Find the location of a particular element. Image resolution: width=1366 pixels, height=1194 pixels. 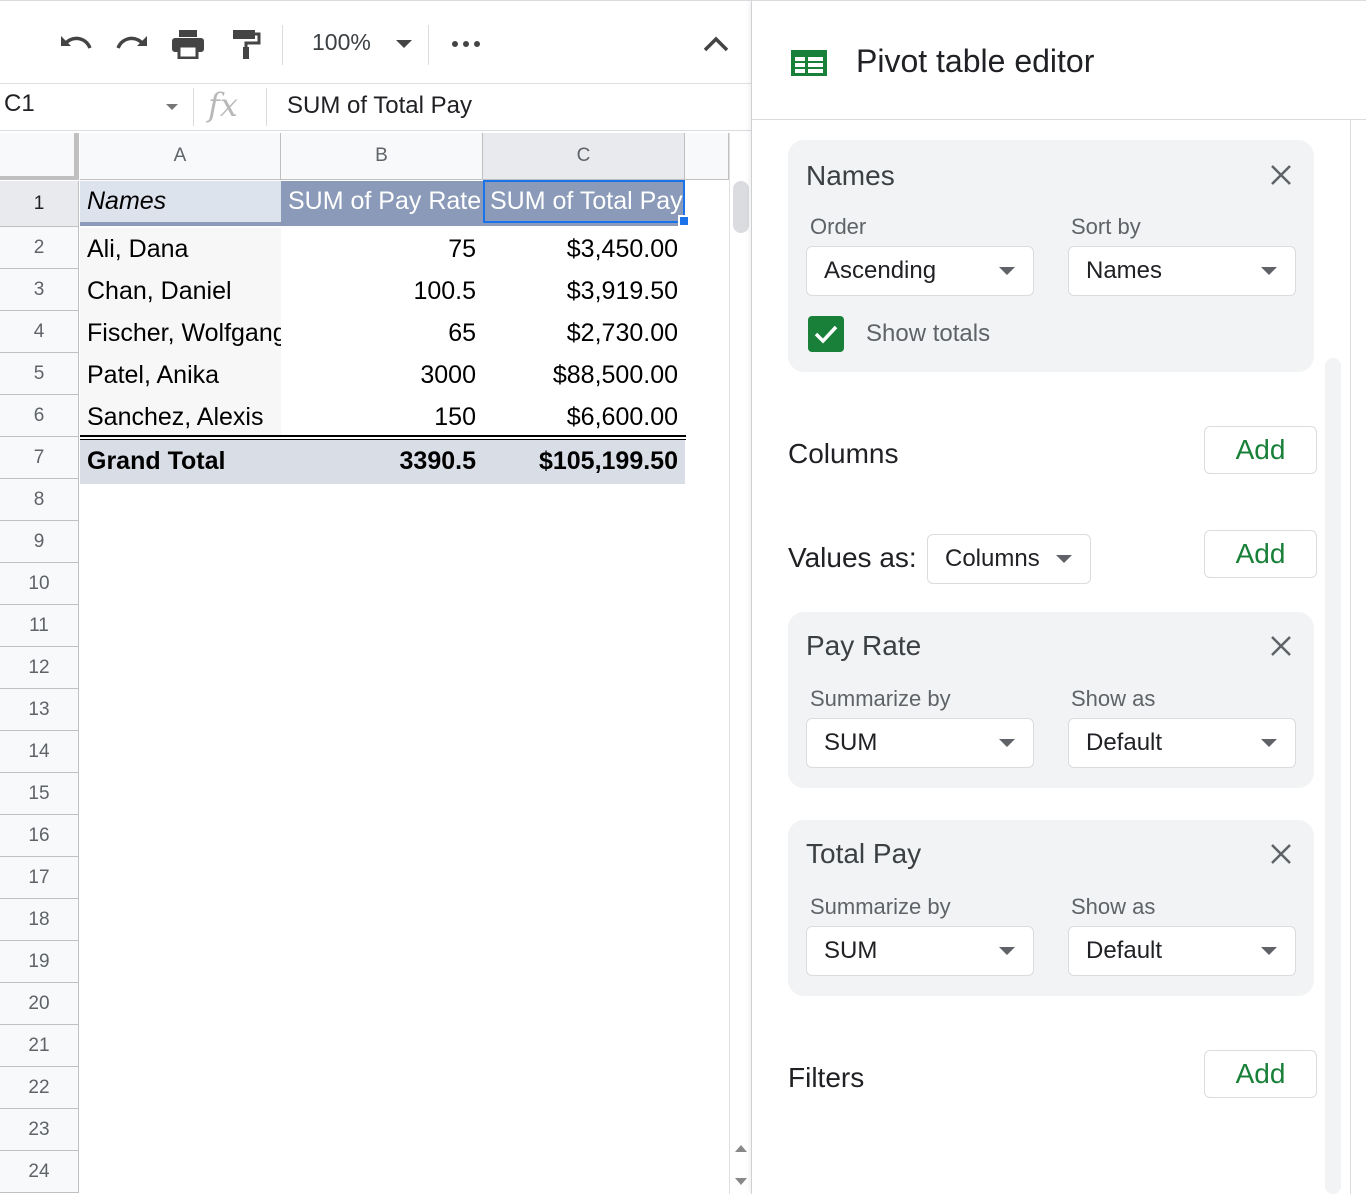

scroll-up-icon is located at coordinates (741, 1148).